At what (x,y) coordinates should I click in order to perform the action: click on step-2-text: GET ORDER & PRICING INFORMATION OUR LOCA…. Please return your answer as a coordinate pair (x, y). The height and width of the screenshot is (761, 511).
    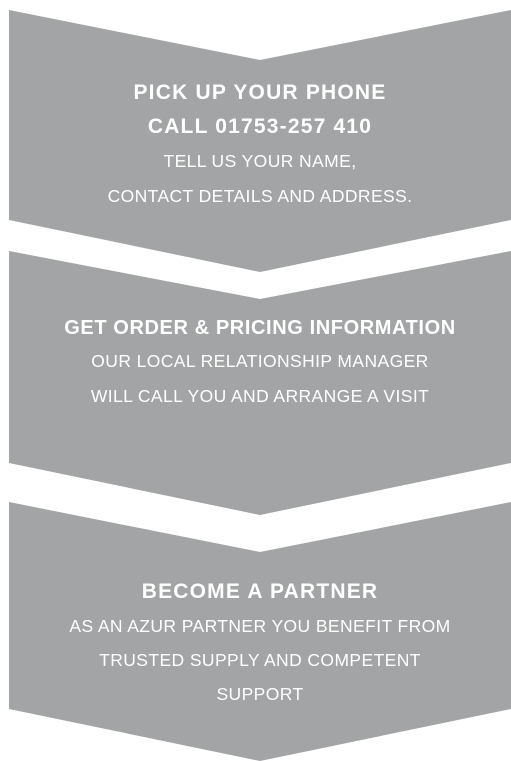
    Looking at the image, I should click on (260, 363).